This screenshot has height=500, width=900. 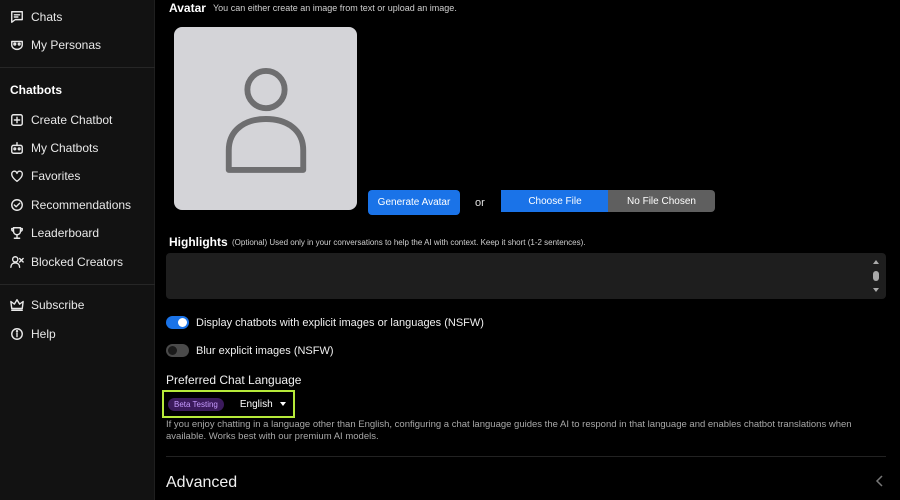 What do you see at coordinates (65, 148) in the screenshot?
I see `sidebar-item-label: My Chatbots` at bounding box center [65, 148].